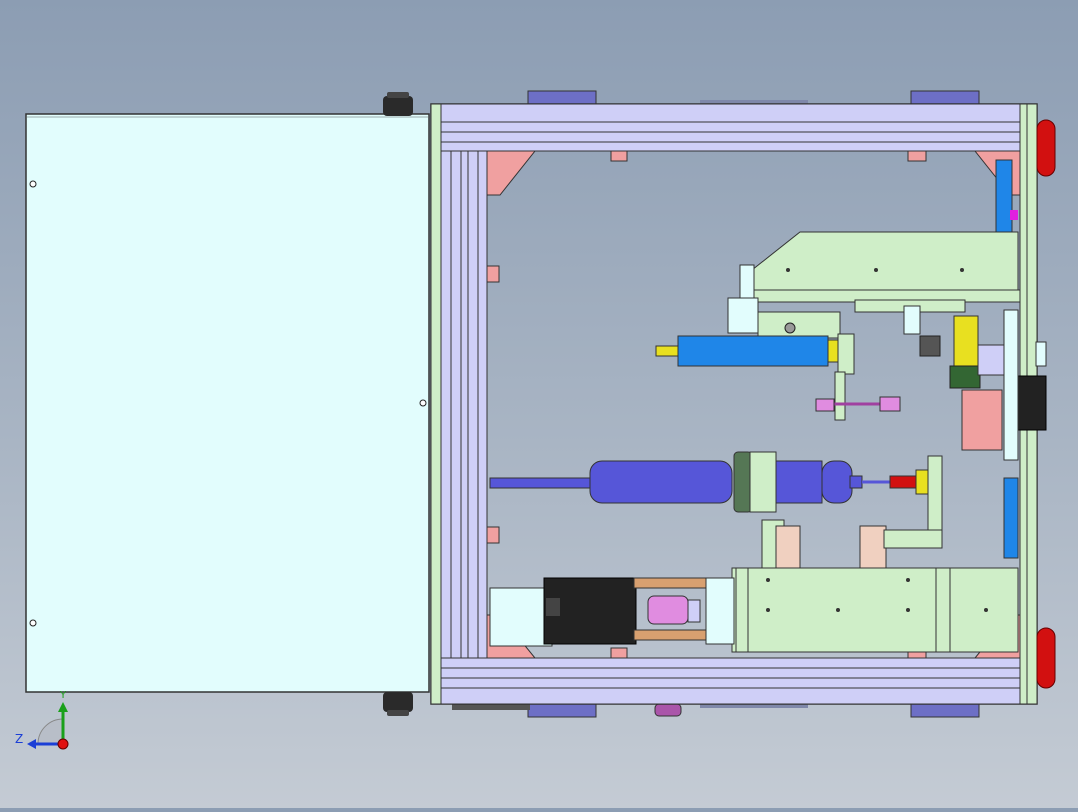 The height and width of the screenshot is (812, 1078). Describe the element at coordinates (48, 726) in the screenshot. I see `coordinate-triad` at that location.